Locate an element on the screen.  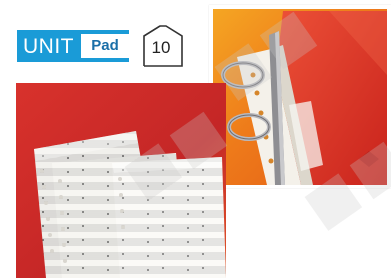
unit-value: Pad is located at coordinates (105, 46).